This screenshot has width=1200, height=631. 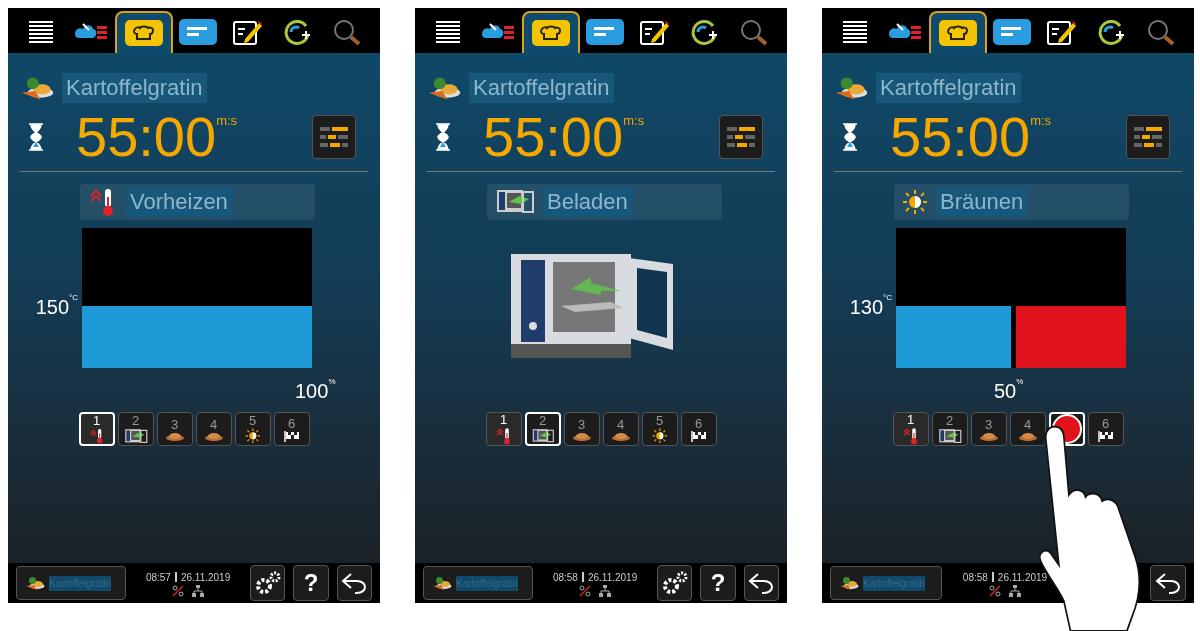 What do you see at coordinates (1005, 392) in the screenshot?
I see `percent-value: 50` at bounding box center [1005, 392].